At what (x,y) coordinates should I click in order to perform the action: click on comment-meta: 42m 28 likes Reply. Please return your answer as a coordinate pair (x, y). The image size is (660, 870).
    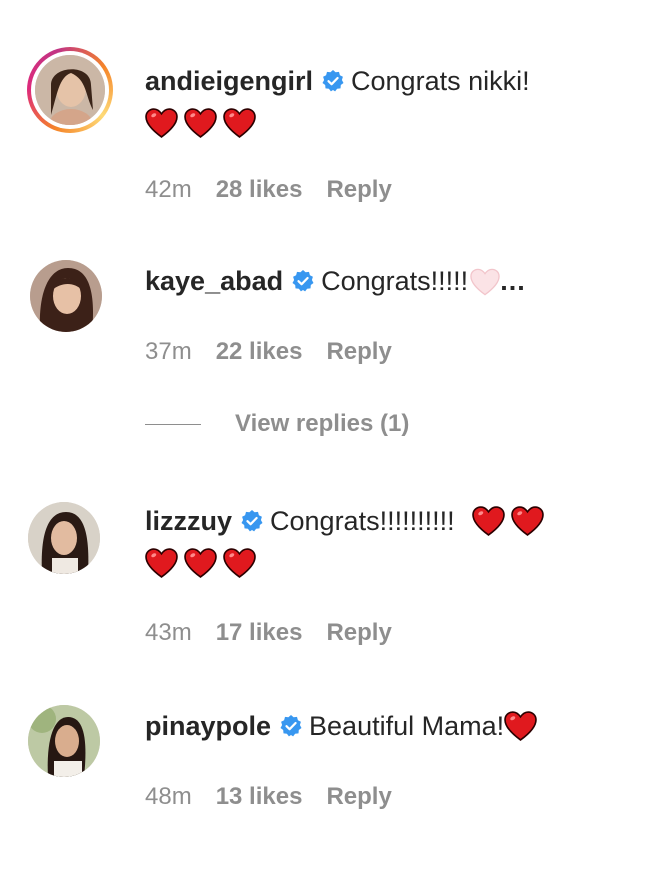
    Looking at the image, I should click on (280, 190).